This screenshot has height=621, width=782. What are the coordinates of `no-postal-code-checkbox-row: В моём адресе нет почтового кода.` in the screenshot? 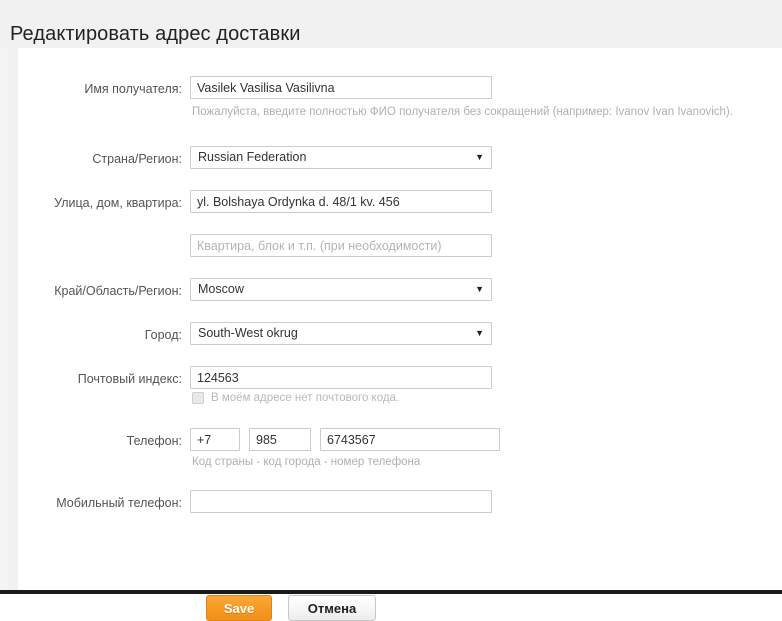 It's located at (295, 398).